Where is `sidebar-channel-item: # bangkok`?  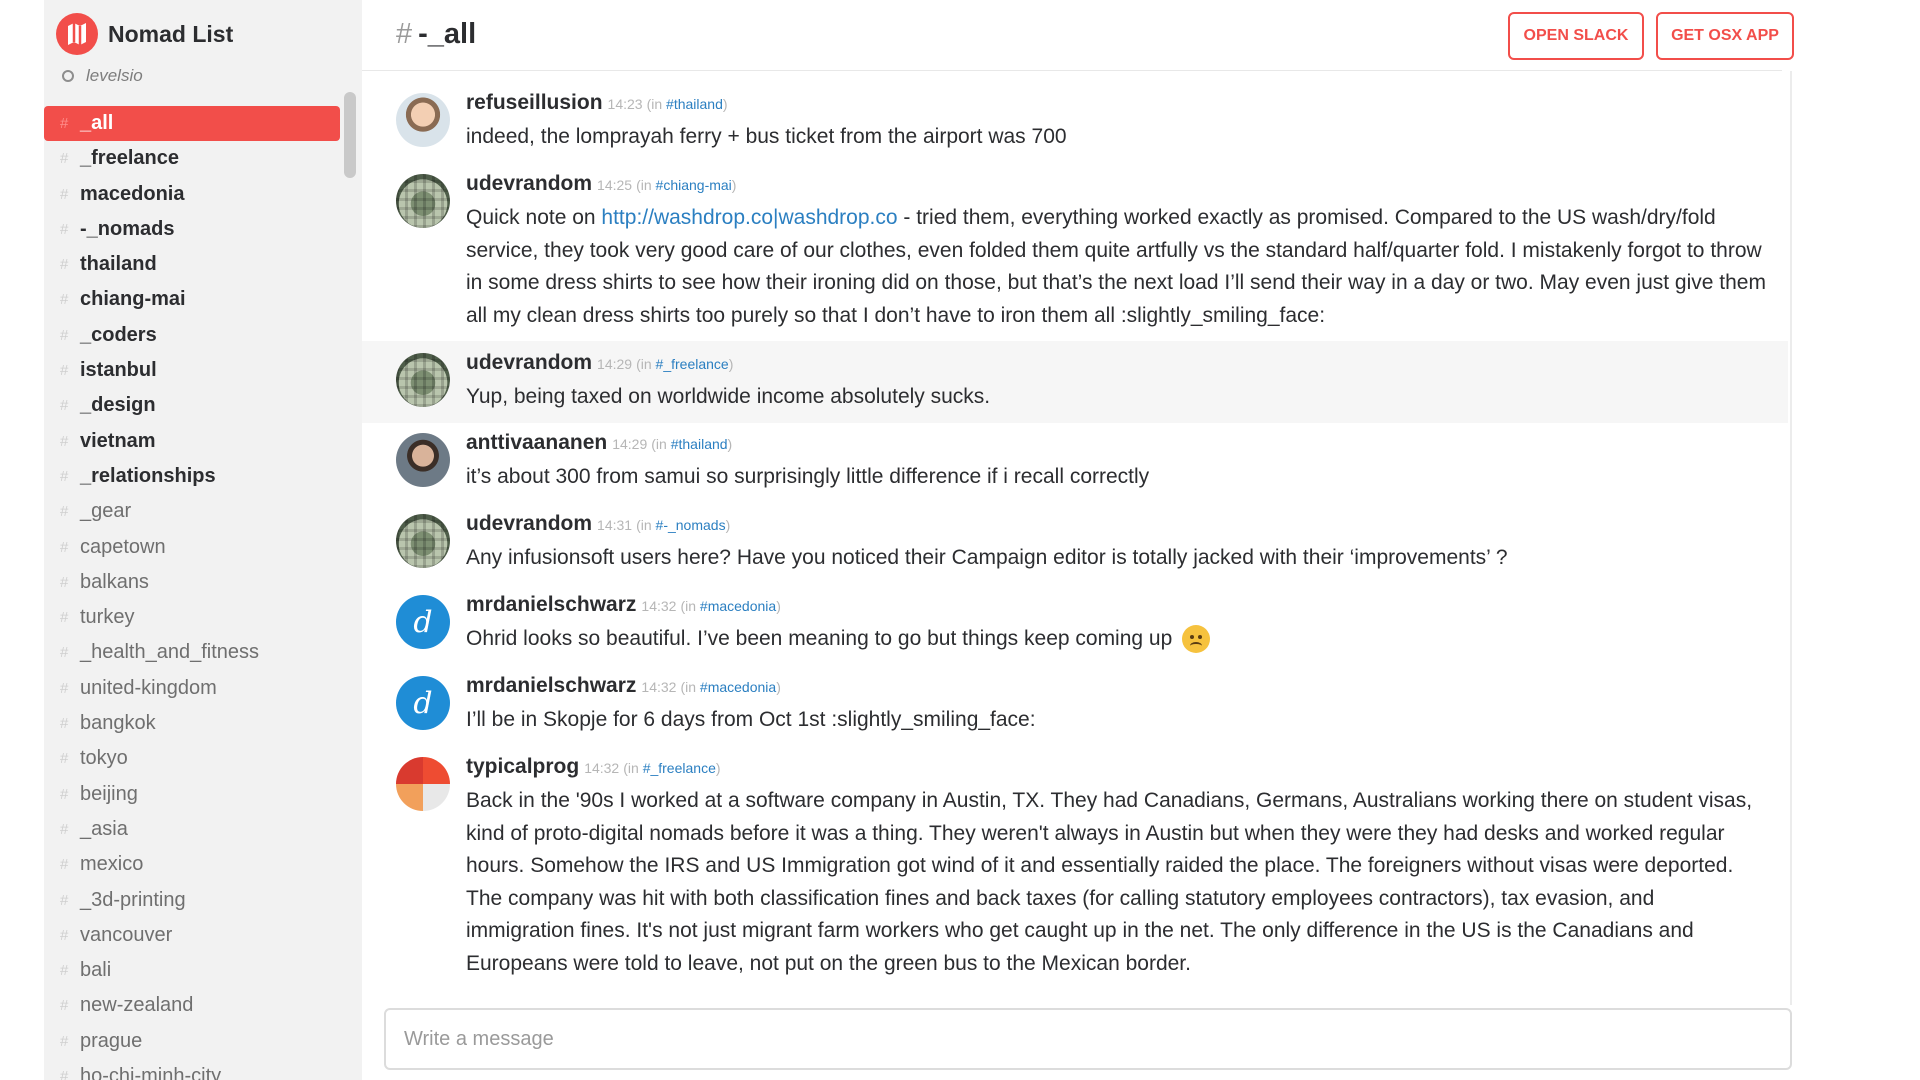
sidebar-channel-item: # bangkok is located at coordinates (192, 723).